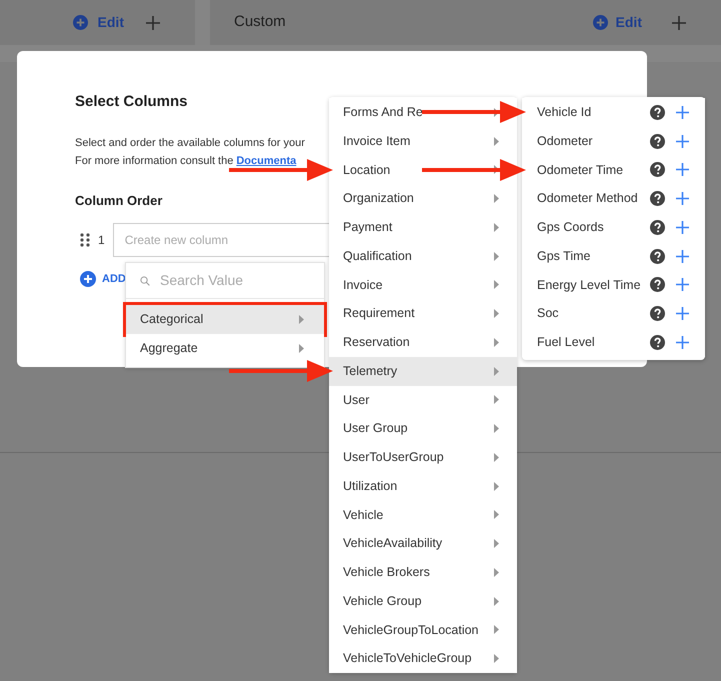  Describe the element at coordinates (114, 279) in the screenshot. I see `add-button: ADD` at that location.